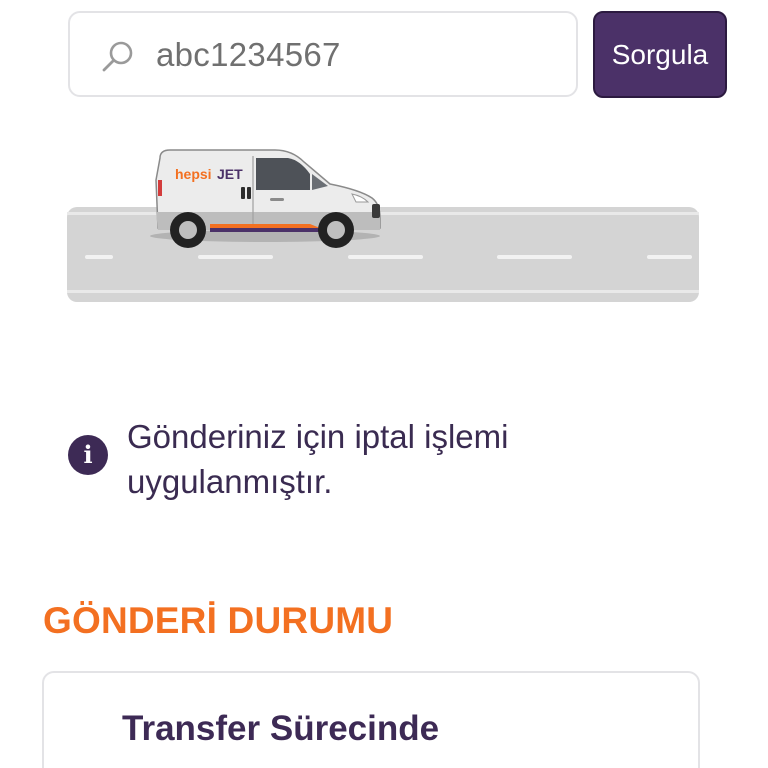 The image size is (768, 768). What do you see at coordinates (117, 56) in the screenshot?
I see `search-icon` at bounding box center [117, 56].